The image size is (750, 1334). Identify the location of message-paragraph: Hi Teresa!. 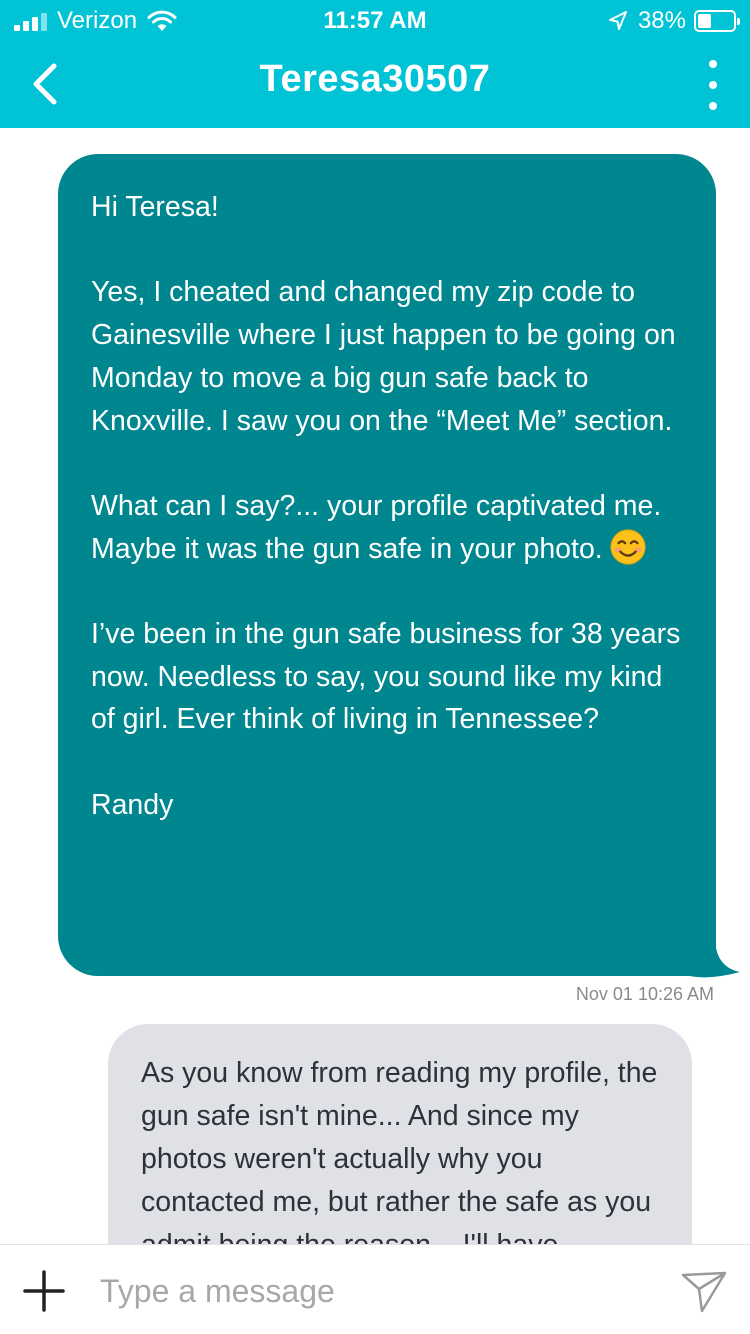
(155, 207).